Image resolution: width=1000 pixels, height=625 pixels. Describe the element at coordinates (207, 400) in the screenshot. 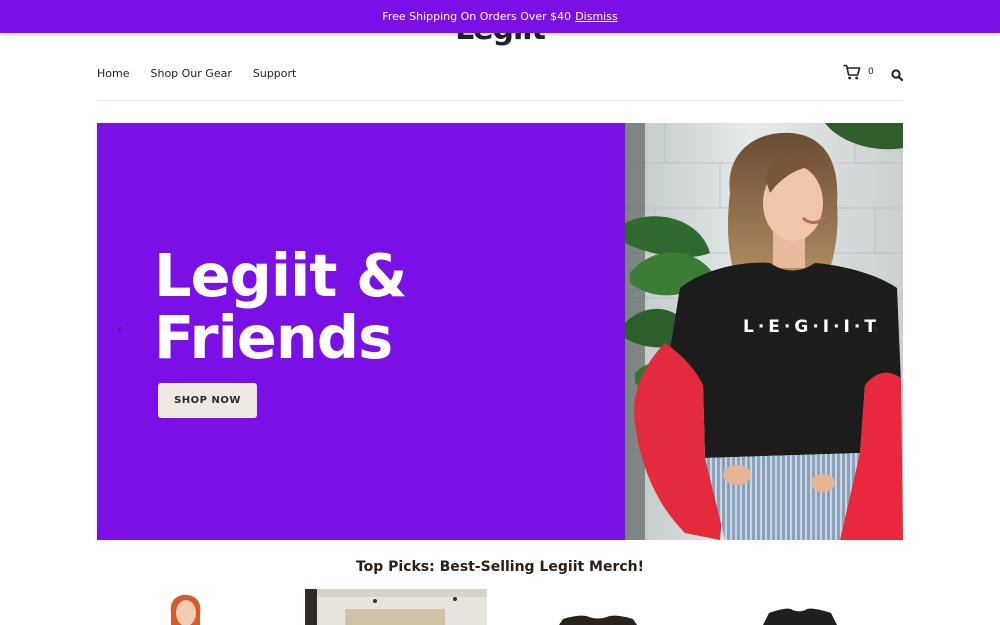

I see `shop-now-button: SHOP NOW` at that location.